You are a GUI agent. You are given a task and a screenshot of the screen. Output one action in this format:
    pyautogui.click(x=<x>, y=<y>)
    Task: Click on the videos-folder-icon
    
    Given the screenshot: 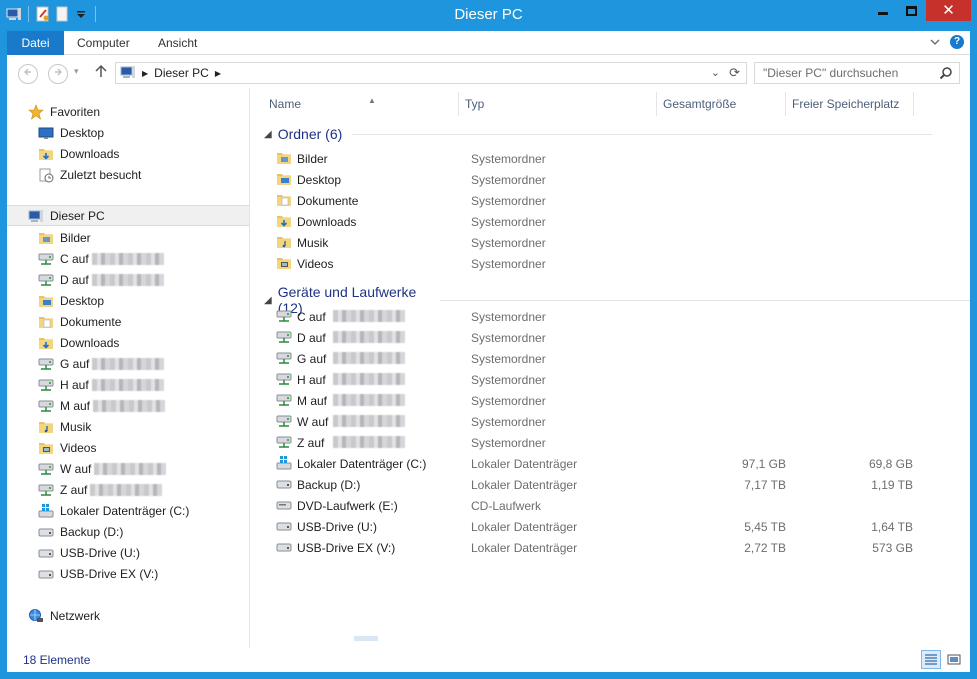 What is the action you would take?
    pyautogui.click(x=46, y=448)
    